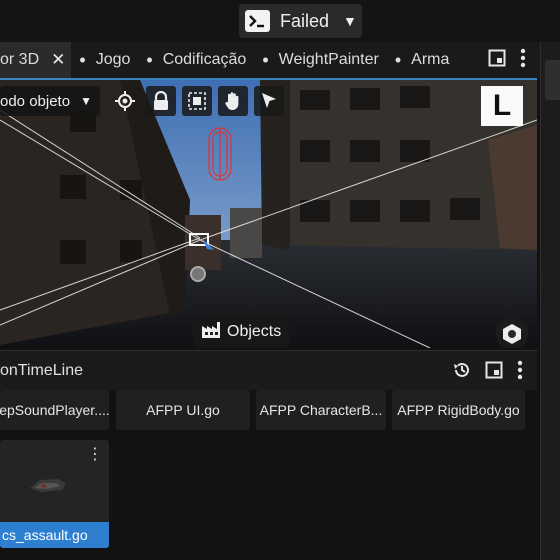  I want to click on timeline-panel-header: onTimeLine, so click(268, 370).